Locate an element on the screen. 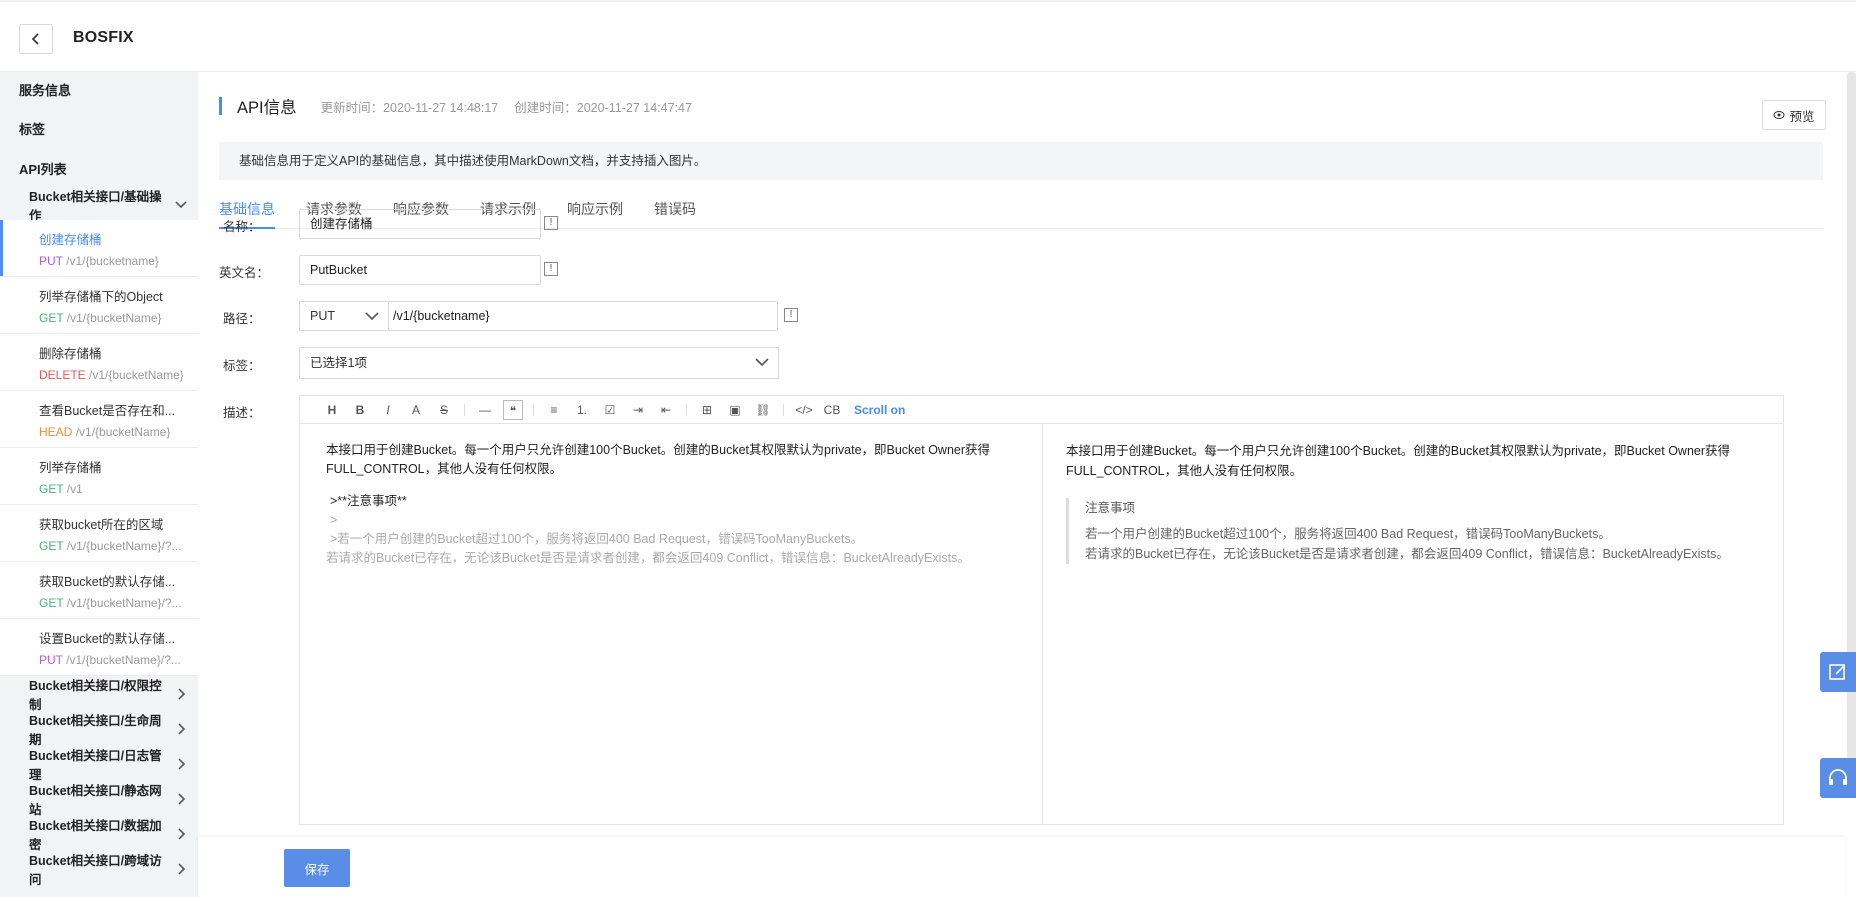  http-method-badge: PUT is located at coordinates (51, 660).